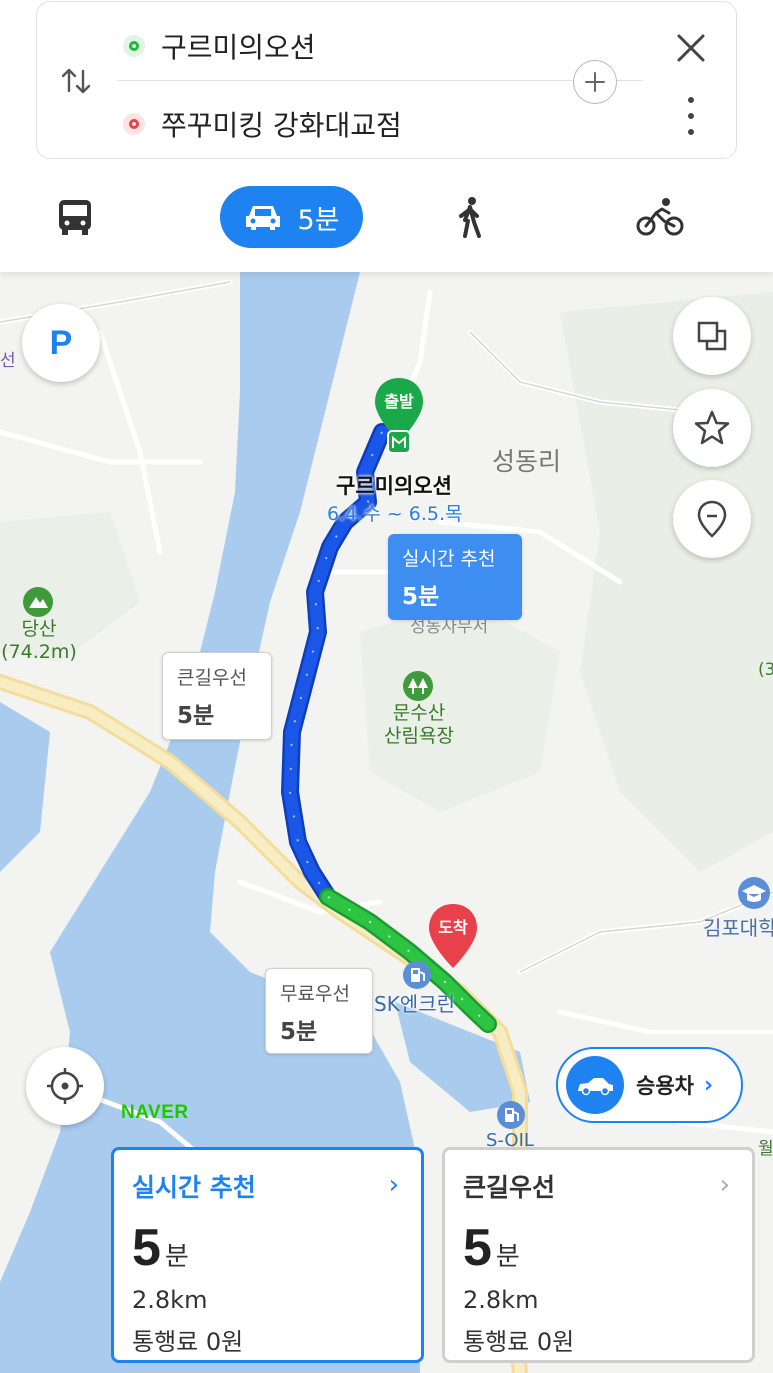  Describe the element at coordinates (134, 46) in the screenshot. I see `origin-dot-icon` at that location.